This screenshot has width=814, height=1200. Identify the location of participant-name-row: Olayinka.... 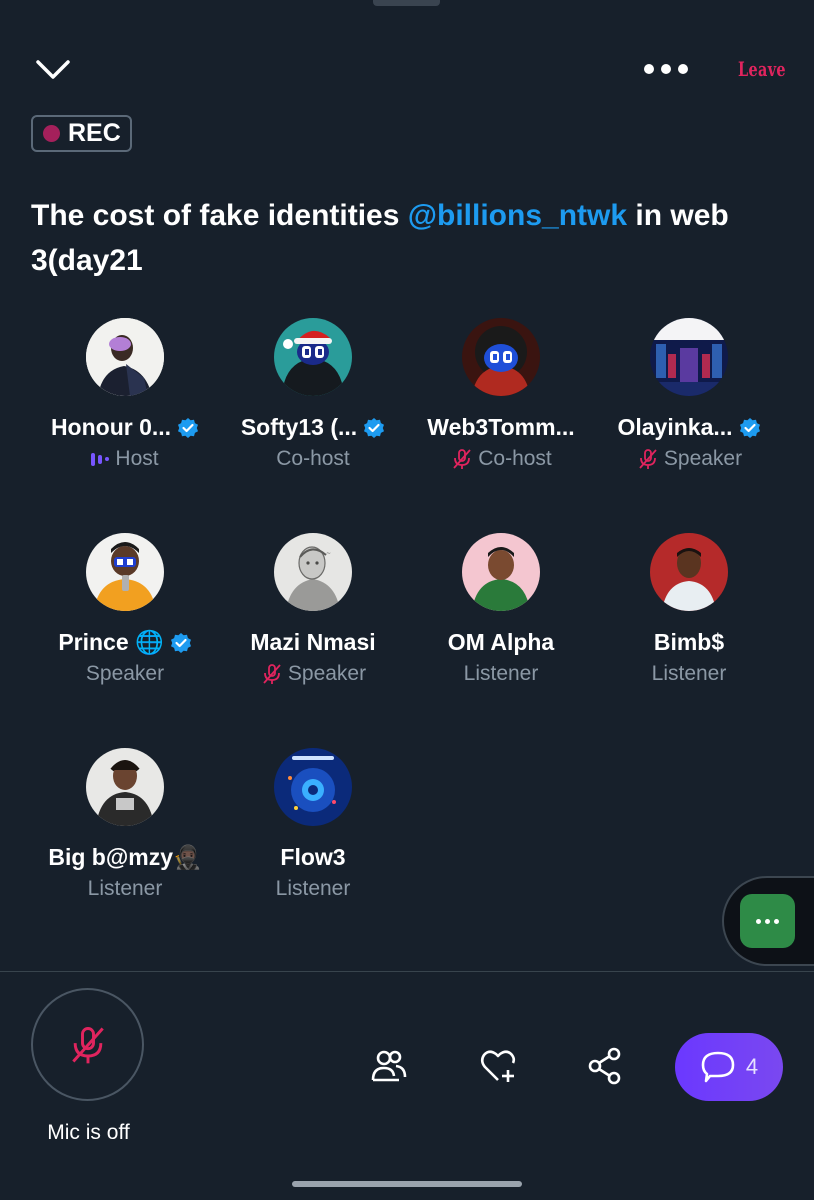
(689, 427).